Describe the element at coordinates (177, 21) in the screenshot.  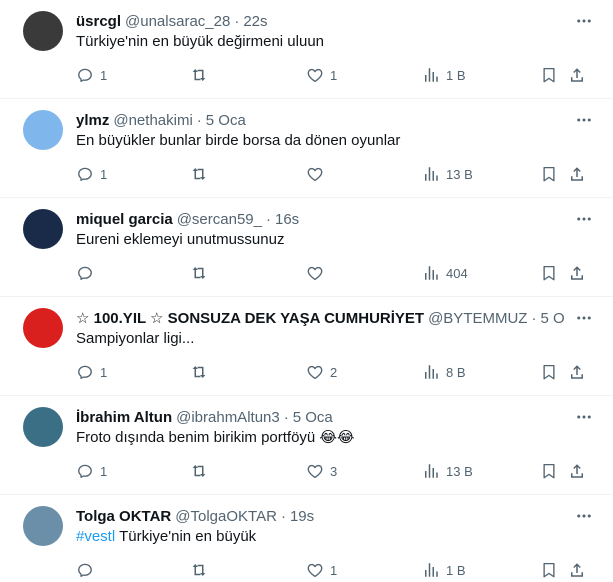
I see `author-handle: @unalsarac_28` at that location.